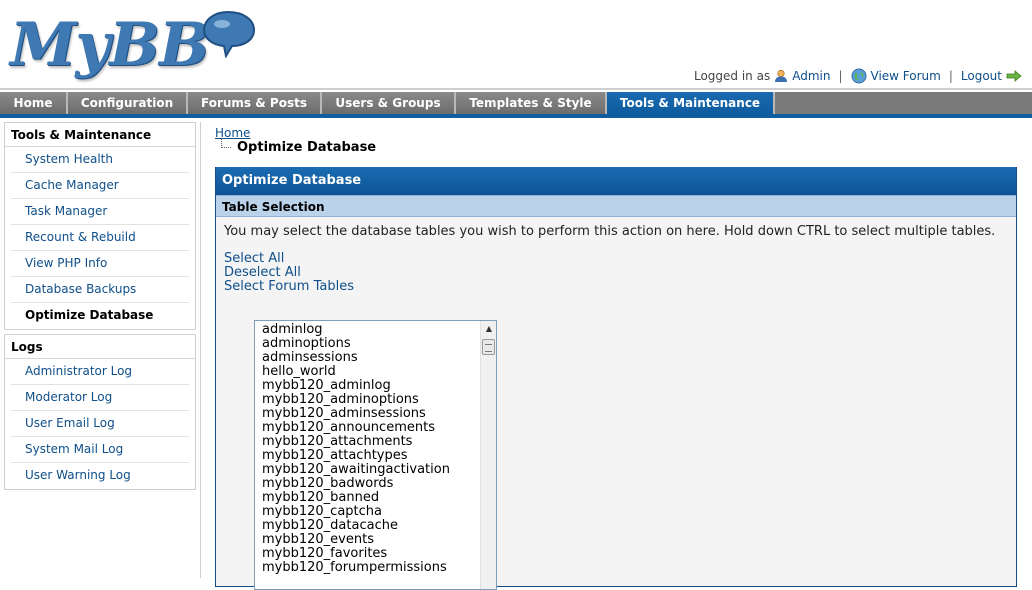 This screenshot has width=1032, height=590. I want to click on table-option: mybb120_adminsessions, so click(371, 414).